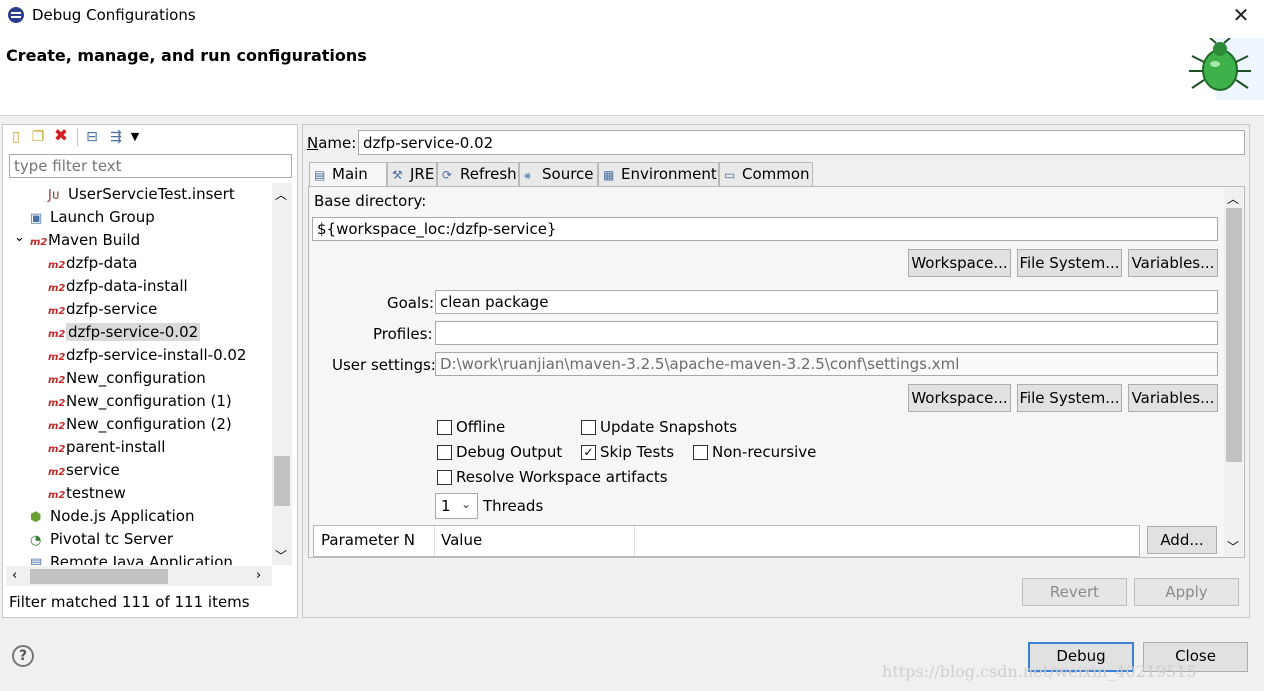 This screenshot has width=1264, height=691. What do you see at coordinates (127, 286) in the screenshot?
I see `tree-item-label: dzfp-data-install` at bounding box center [127, 286].